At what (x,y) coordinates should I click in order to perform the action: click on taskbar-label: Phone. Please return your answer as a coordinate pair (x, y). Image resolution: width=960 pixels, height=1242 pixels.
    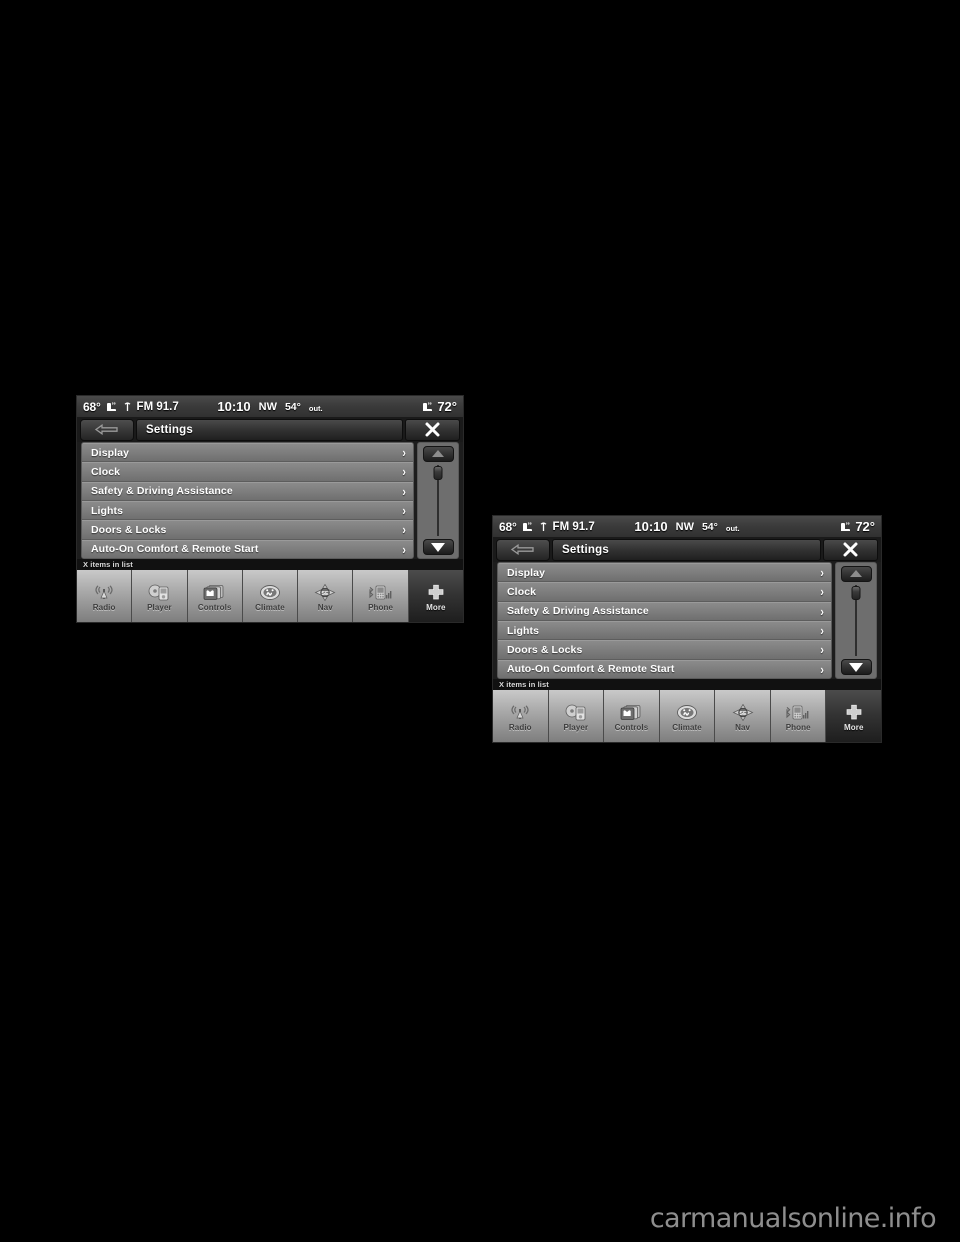
    Looking at the image, I should click on (798, 727).